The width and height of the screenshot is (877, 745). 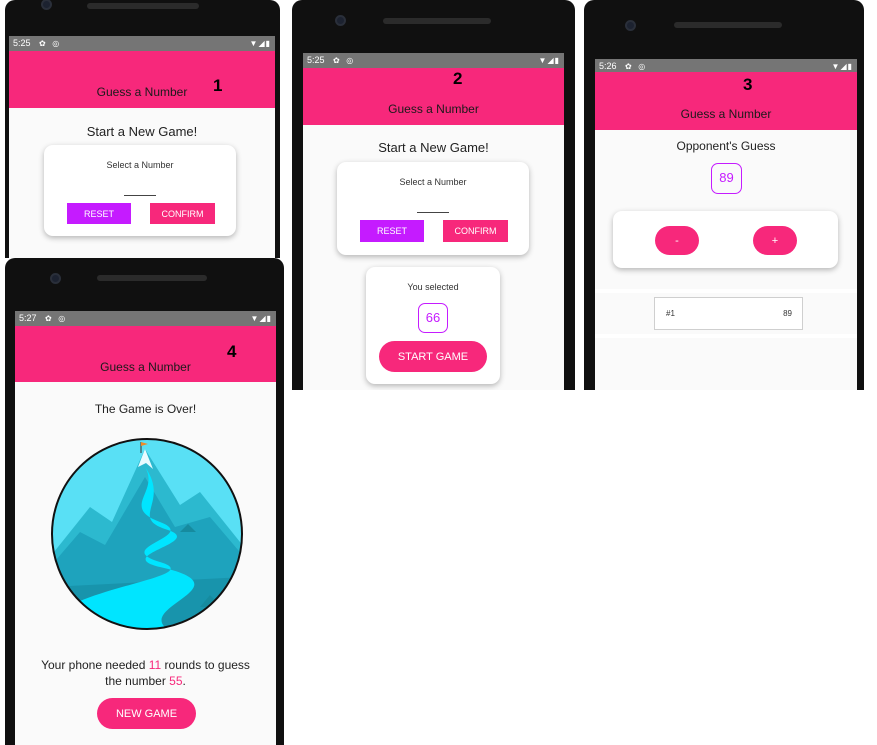 I want to click on summary-text: rounds to guess, so click(x=205, y=665).